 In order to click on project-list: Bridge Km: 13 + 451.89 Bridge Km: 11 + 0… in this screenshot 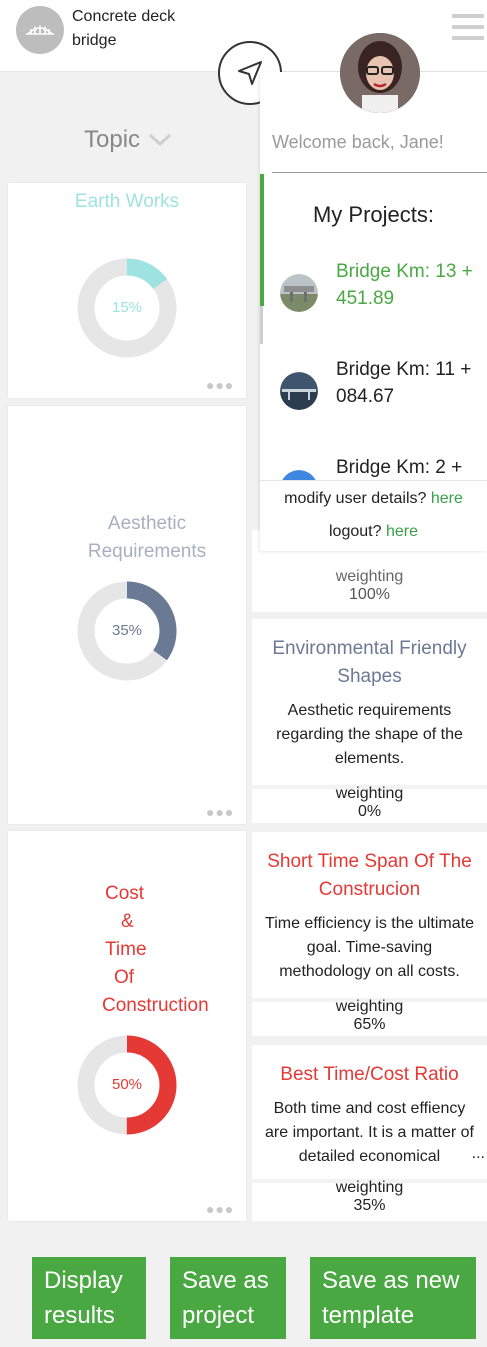, I will do `click(373, 361)`.